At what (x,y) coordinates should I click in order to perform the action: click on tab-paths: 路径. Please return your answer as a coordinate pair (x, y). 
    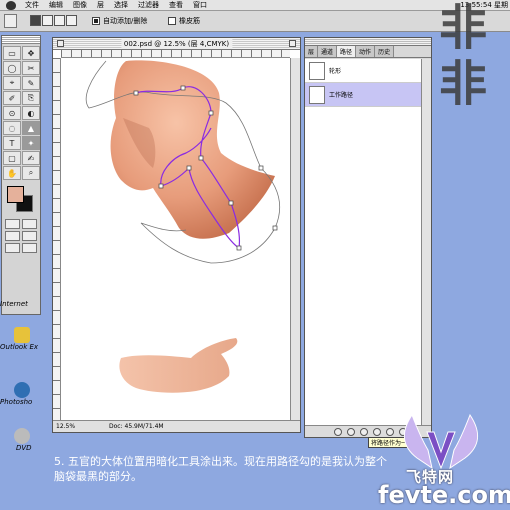
    Looking at the image, I should click on (347, 51).